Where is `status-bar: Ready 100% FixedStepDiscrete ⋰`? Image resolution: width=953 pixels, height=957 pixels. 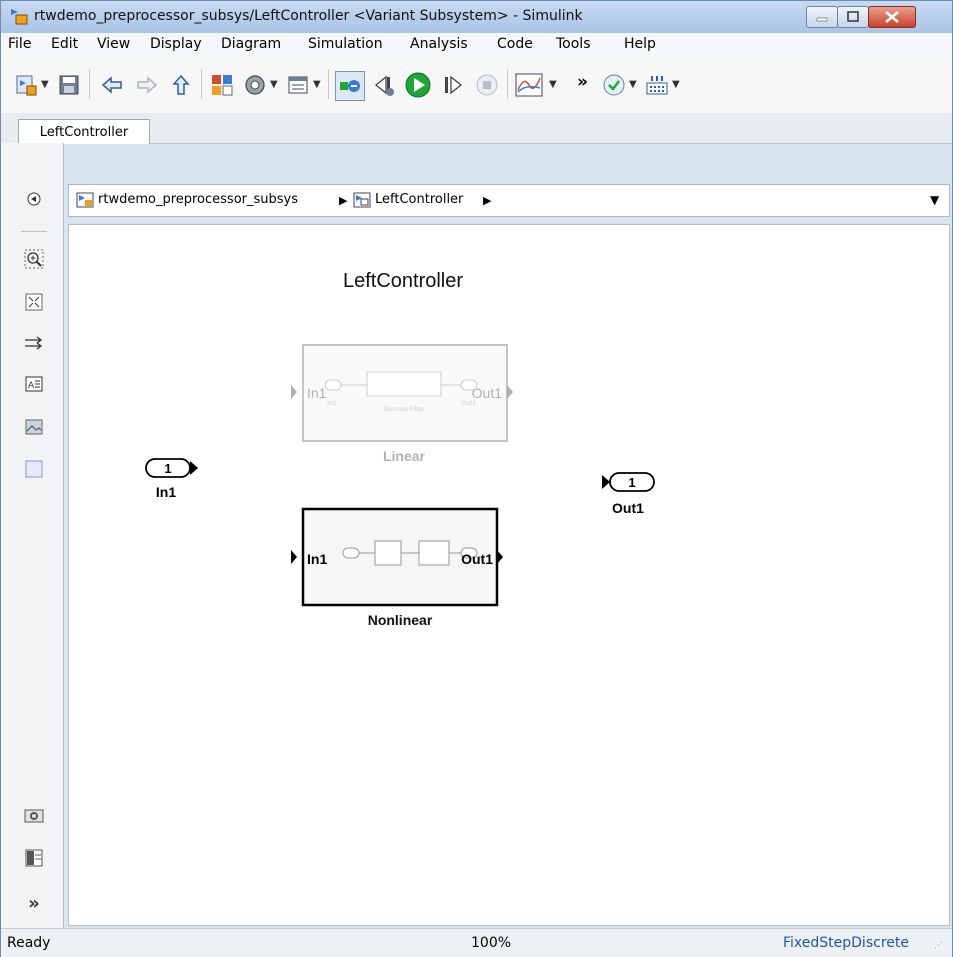
status-bar: Ready 100% FixedStepDiscrete ⋰ is located at coordinates (476, 942).